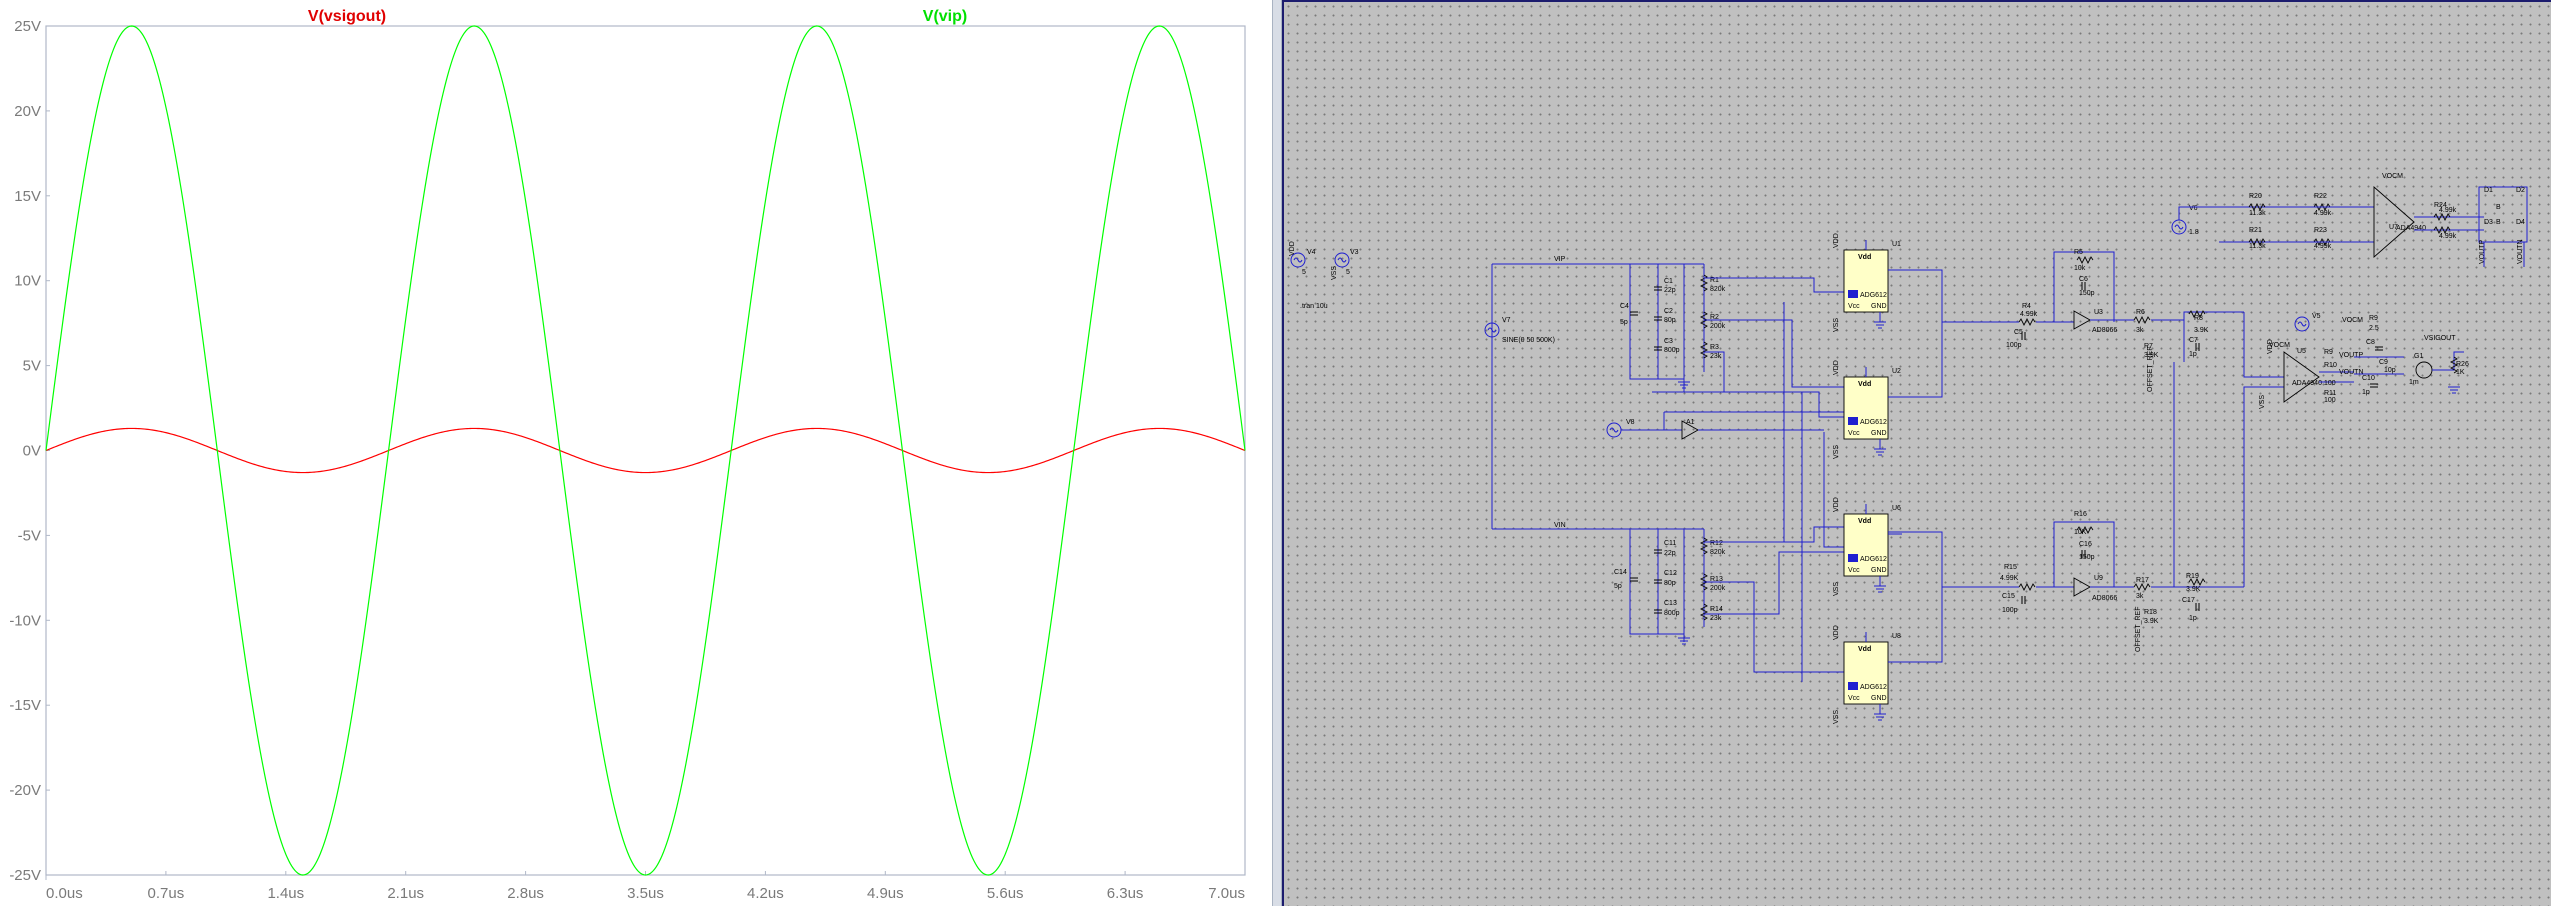 Image resolution: width=2551 pixels, height=908 pixels. Describe the element at coordinates (2083, 279) in the screenshot. I see `svg-text: C6` at that location.